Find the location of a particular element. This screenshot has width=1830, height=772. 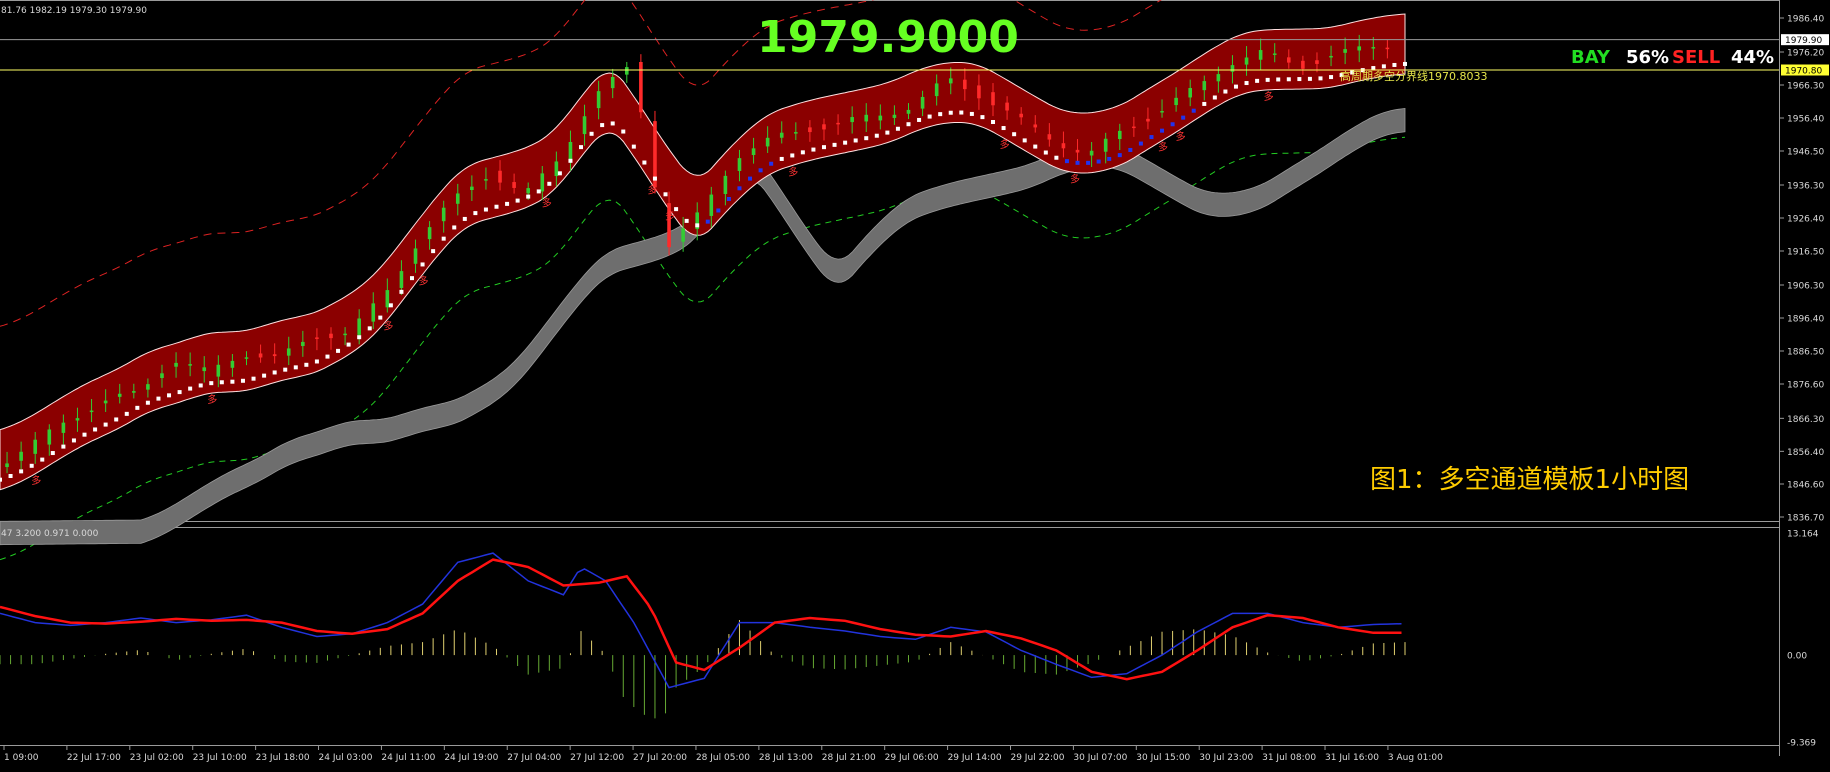

time-tick-label: 23 Jul 02:00 is located at coordinates (157, 758).